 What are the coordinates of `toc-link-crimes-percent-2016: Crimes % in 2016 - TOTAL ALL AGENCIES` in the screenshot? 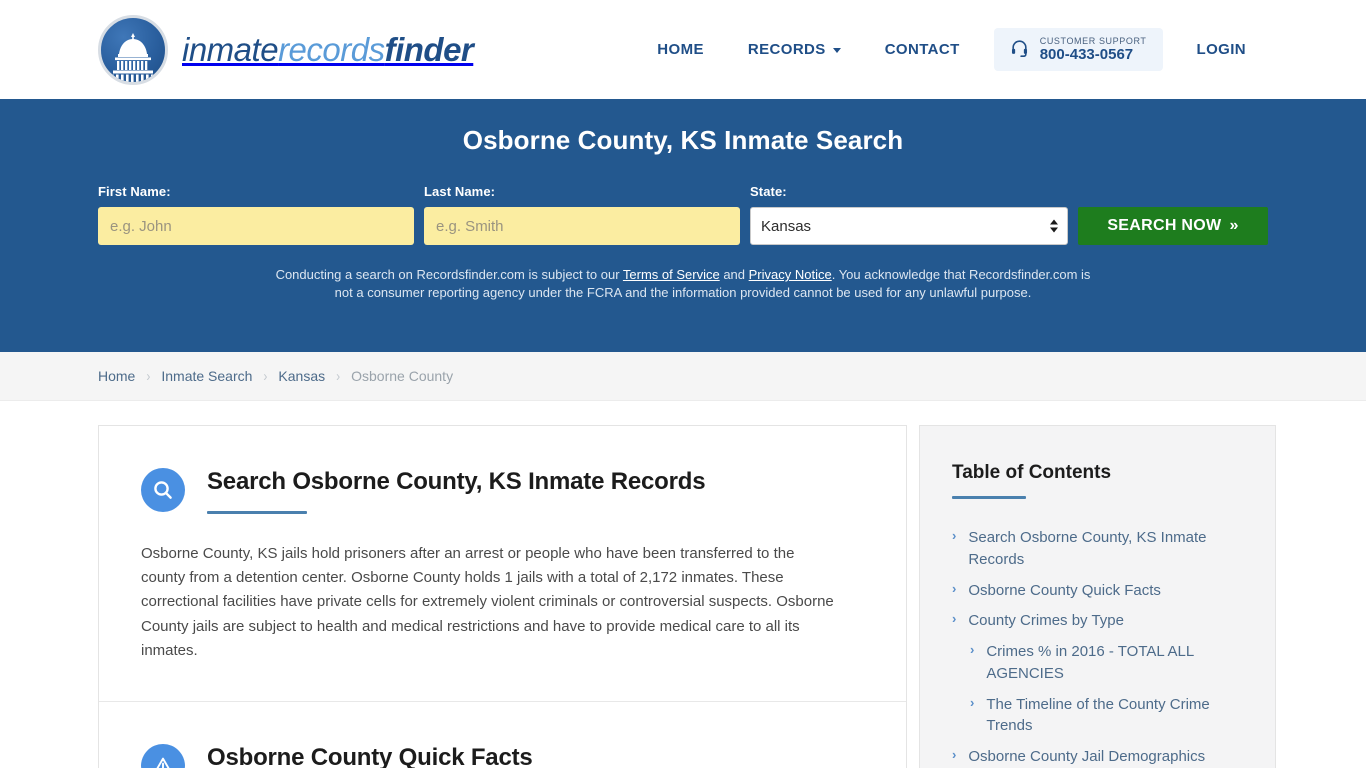 It's located at (1114, 663).